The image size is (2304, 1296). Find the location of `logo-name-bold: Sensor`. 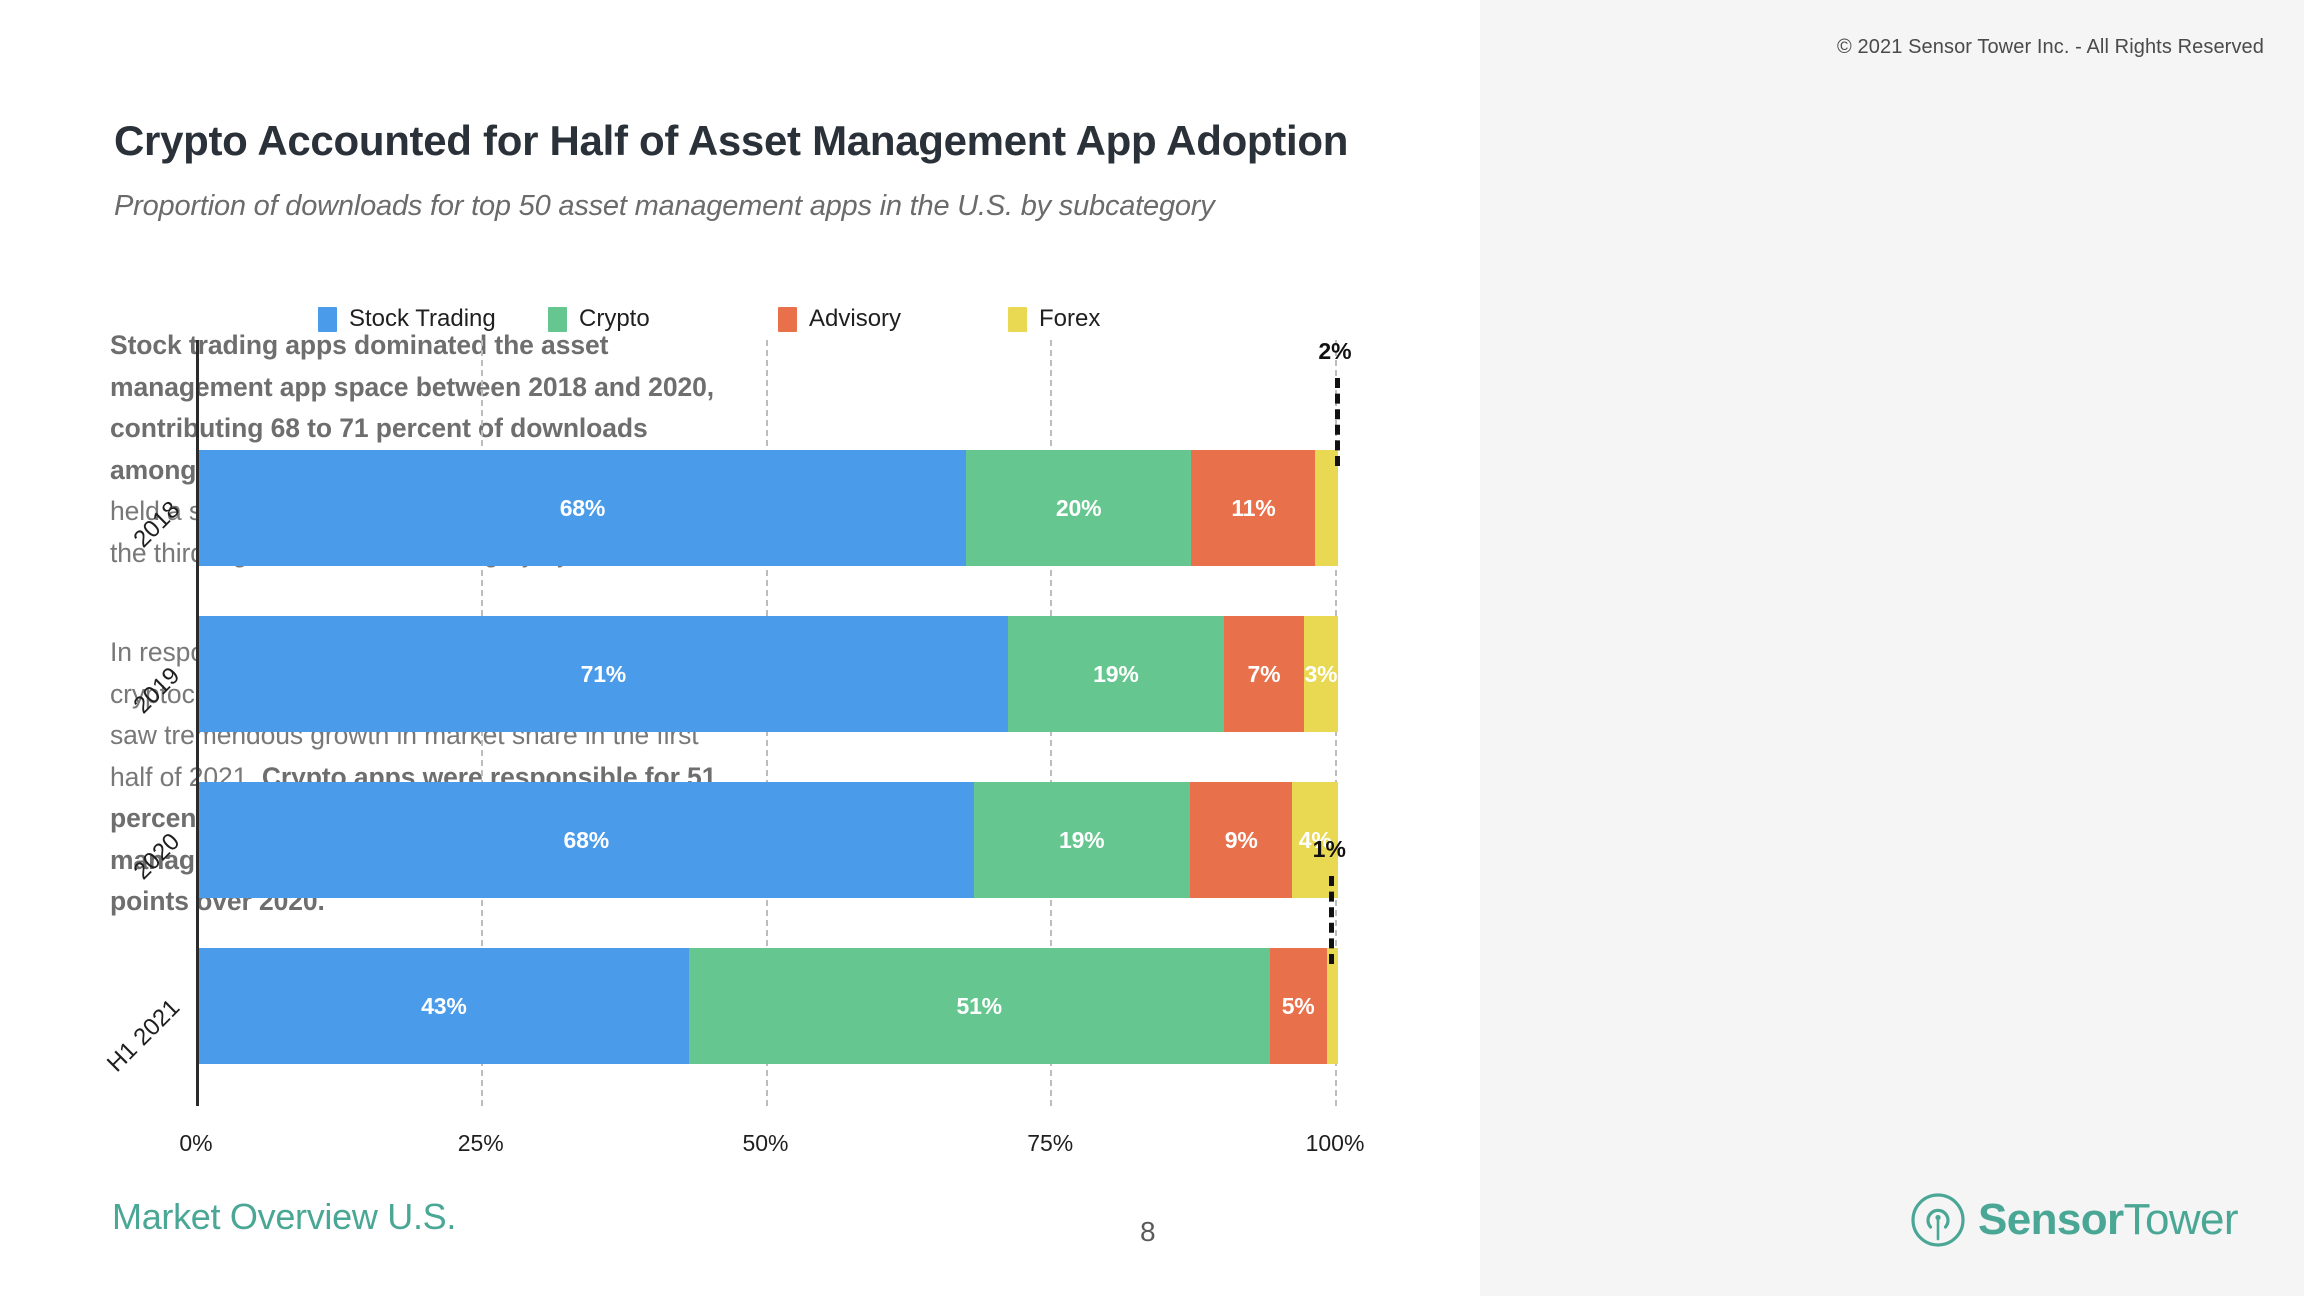

logo-name-bold: Sensor is located at coordinates (2051, 1219).